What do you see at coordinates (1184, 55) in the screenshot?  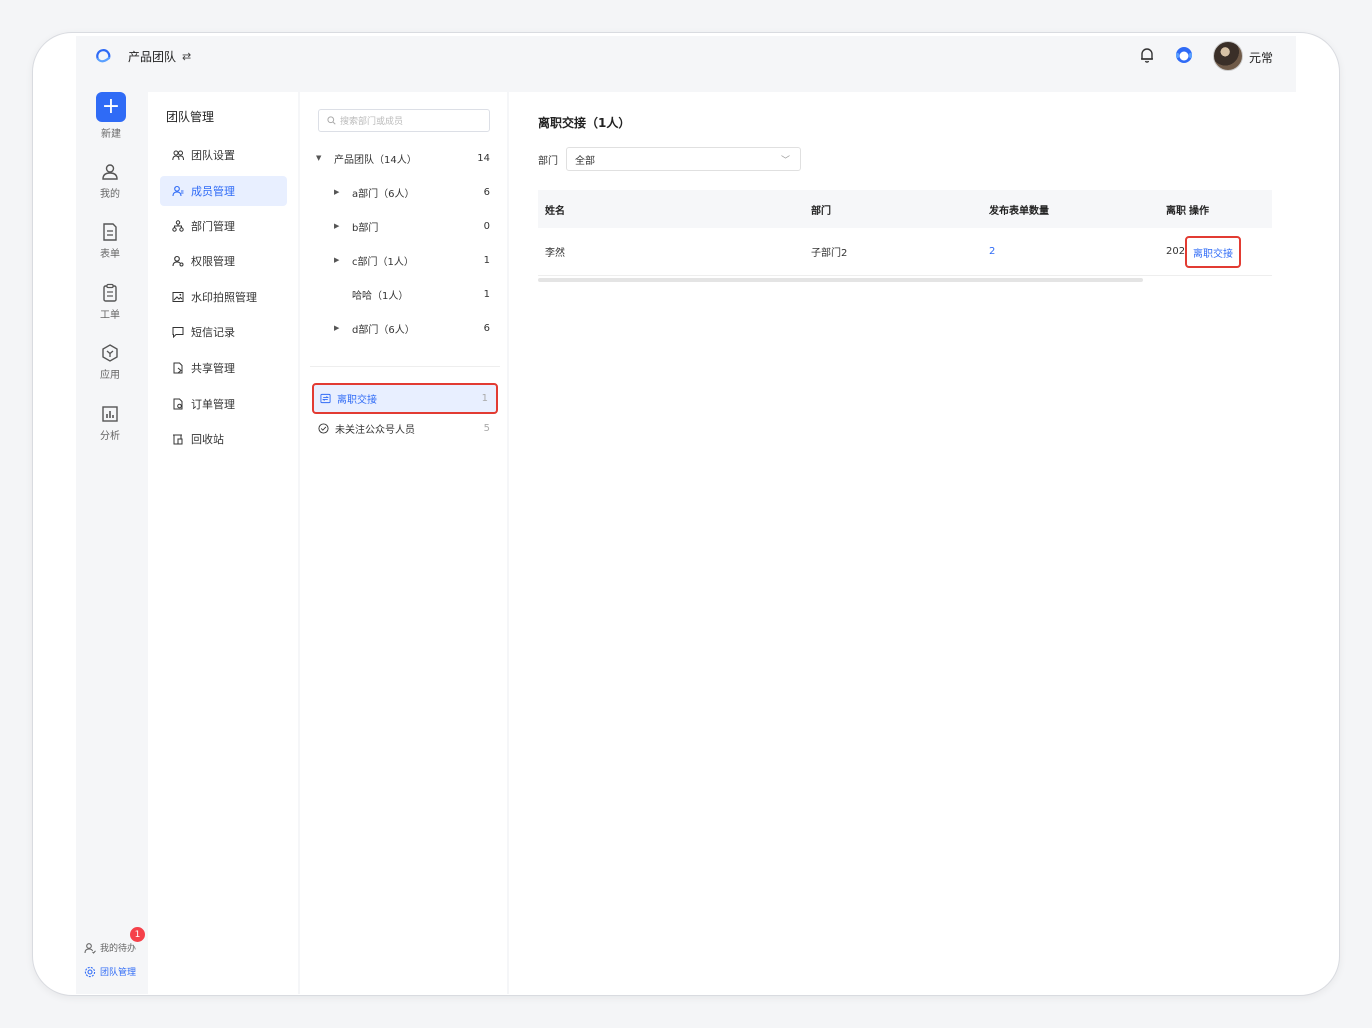 I see `customer-service-icon` at bounding box center [1184, 55].